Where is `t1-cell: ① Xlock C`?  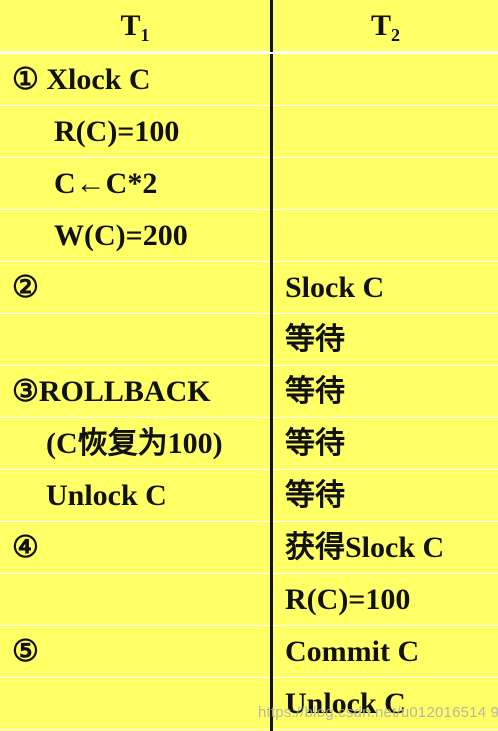
t1-cell: ① Xlock C is located at coordinates (81, 79).